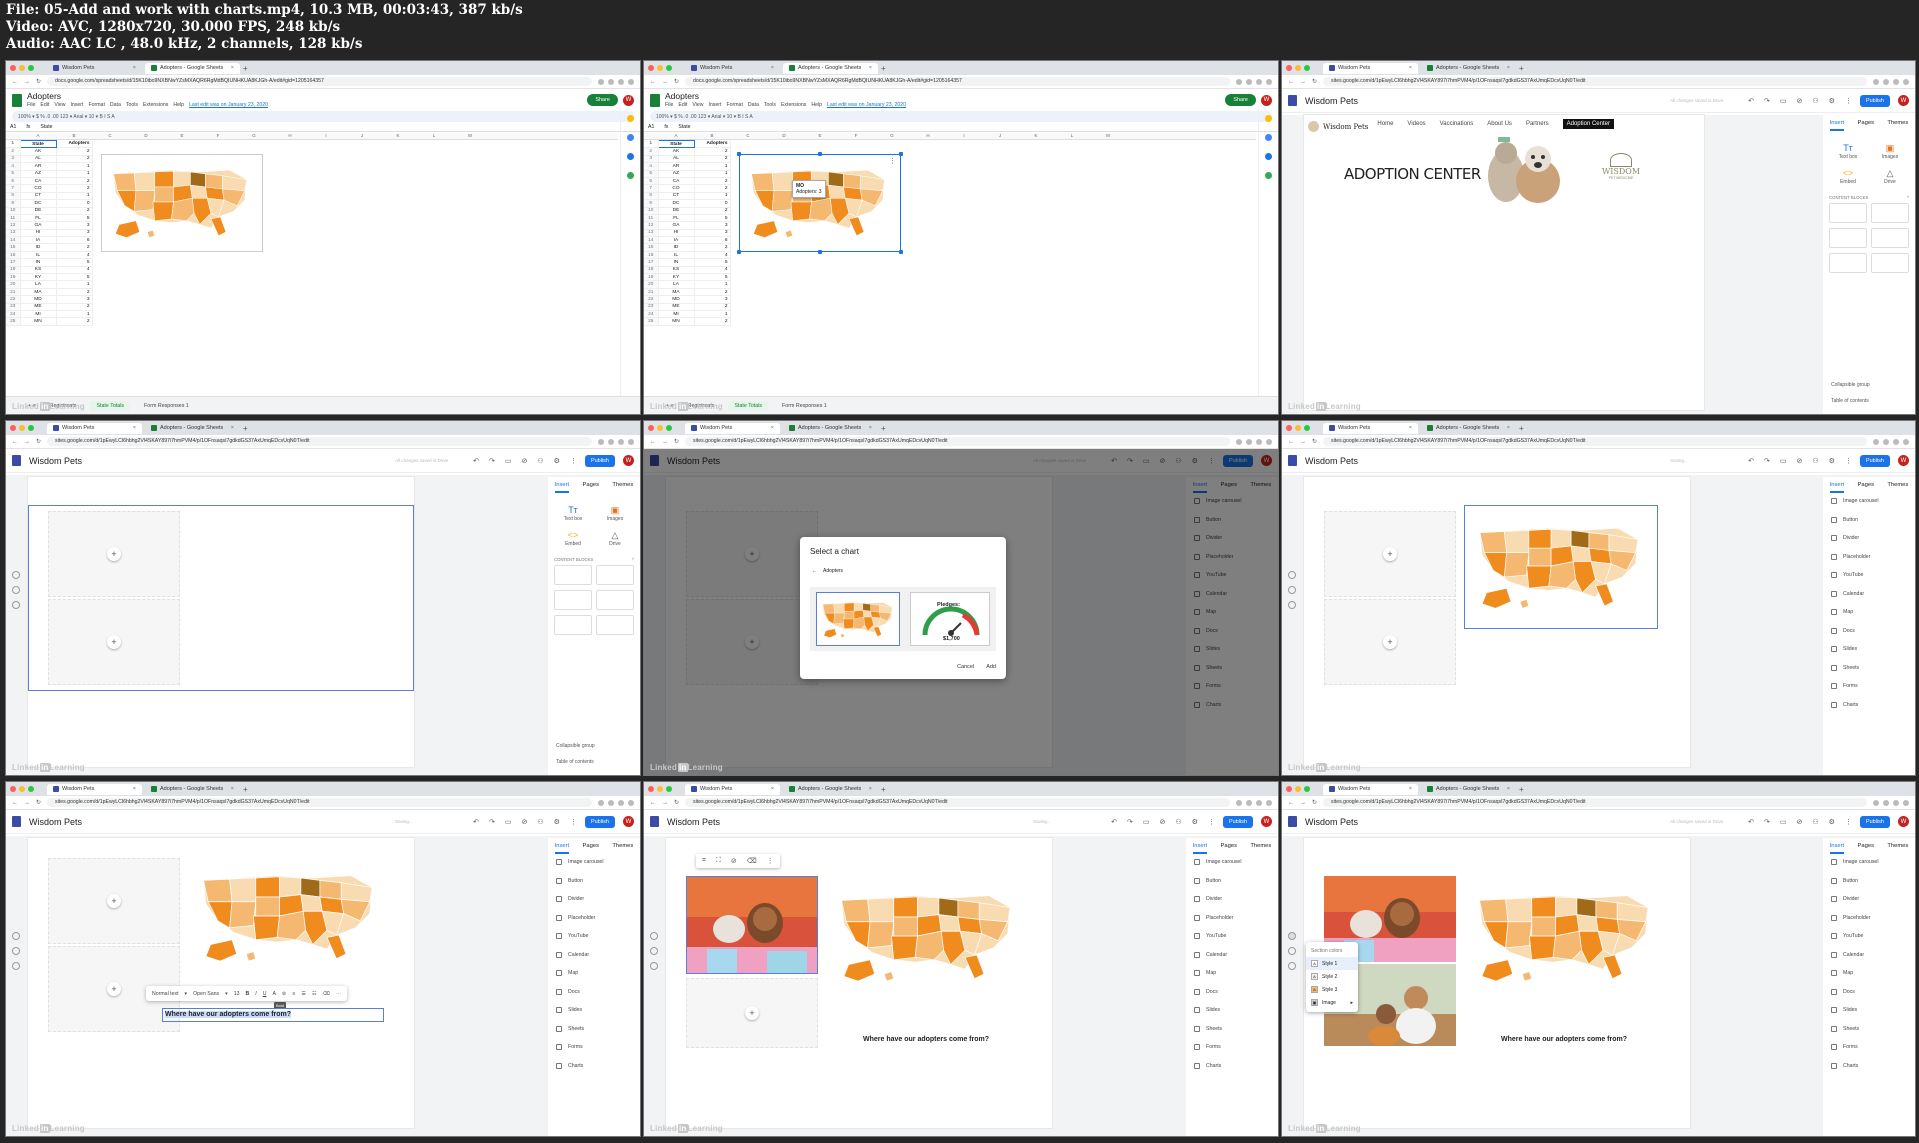 Image resolution: width=1919 pixels, height=1143 pixels. Describe the element at coordinates (59, 105) in the screenshot. I see `menu-view: View` at that location.